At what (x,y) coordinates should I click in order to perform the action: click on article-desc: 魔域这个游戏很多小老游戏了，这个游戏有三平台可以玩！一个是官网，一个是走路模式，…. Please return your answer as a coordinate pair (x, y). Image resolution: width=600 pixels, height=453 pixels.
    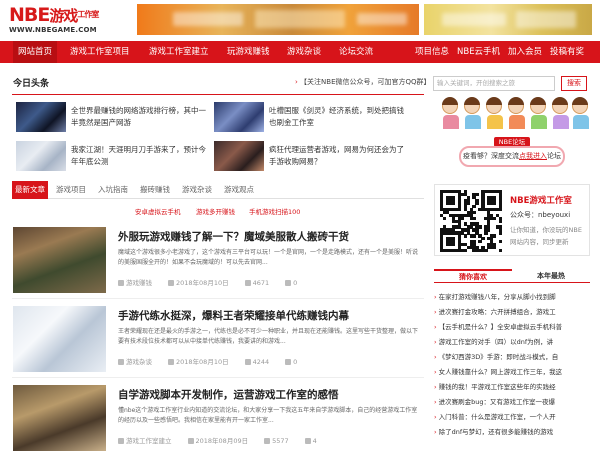
    Looking at the image, I should click on (268, 257).